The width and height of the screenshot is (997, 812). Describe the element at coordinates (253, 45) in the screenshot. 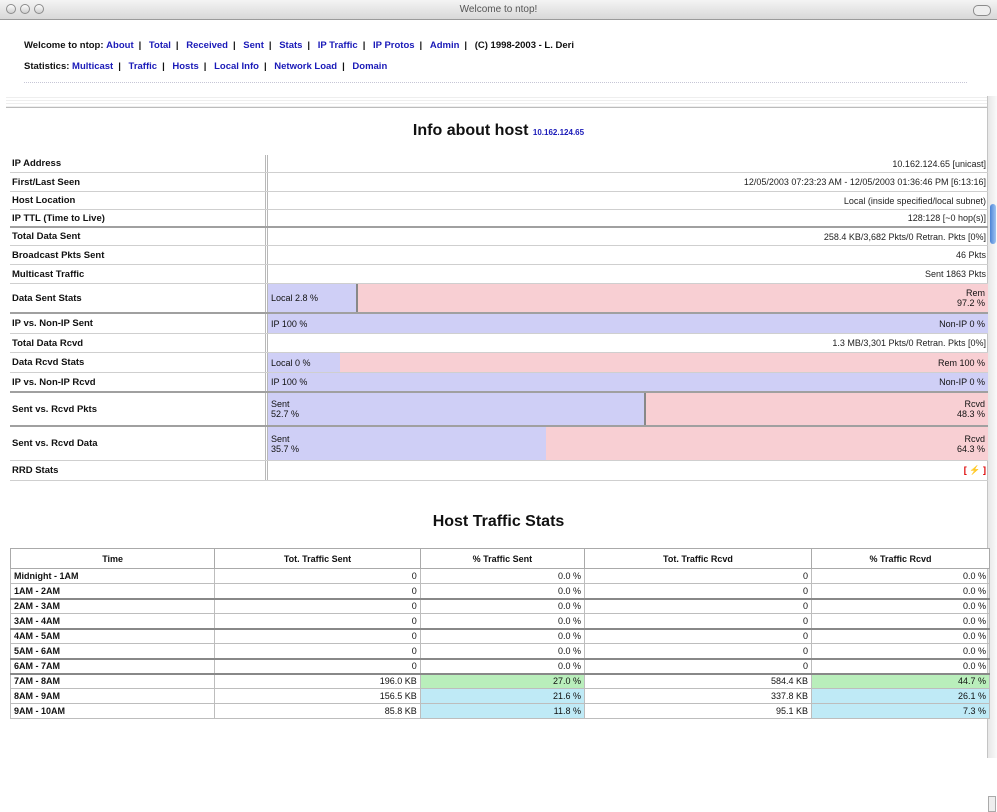

I see `nav-link-sent: Sent` at that location.